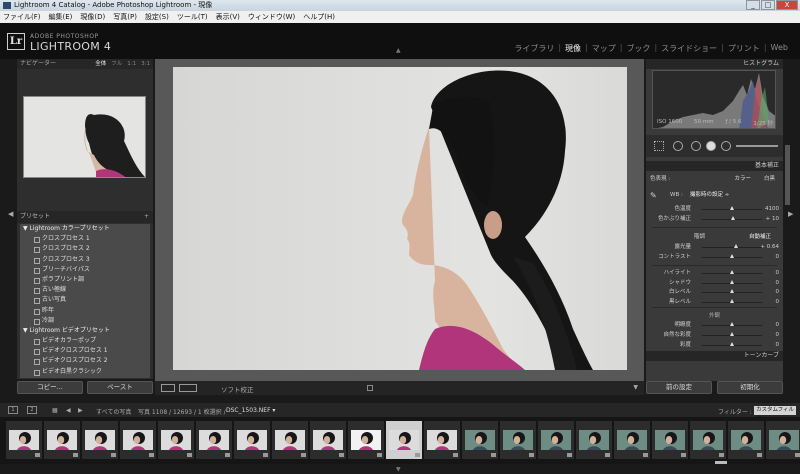  I want to click on histogram-header: ヒストグラム, so click(714, 64).